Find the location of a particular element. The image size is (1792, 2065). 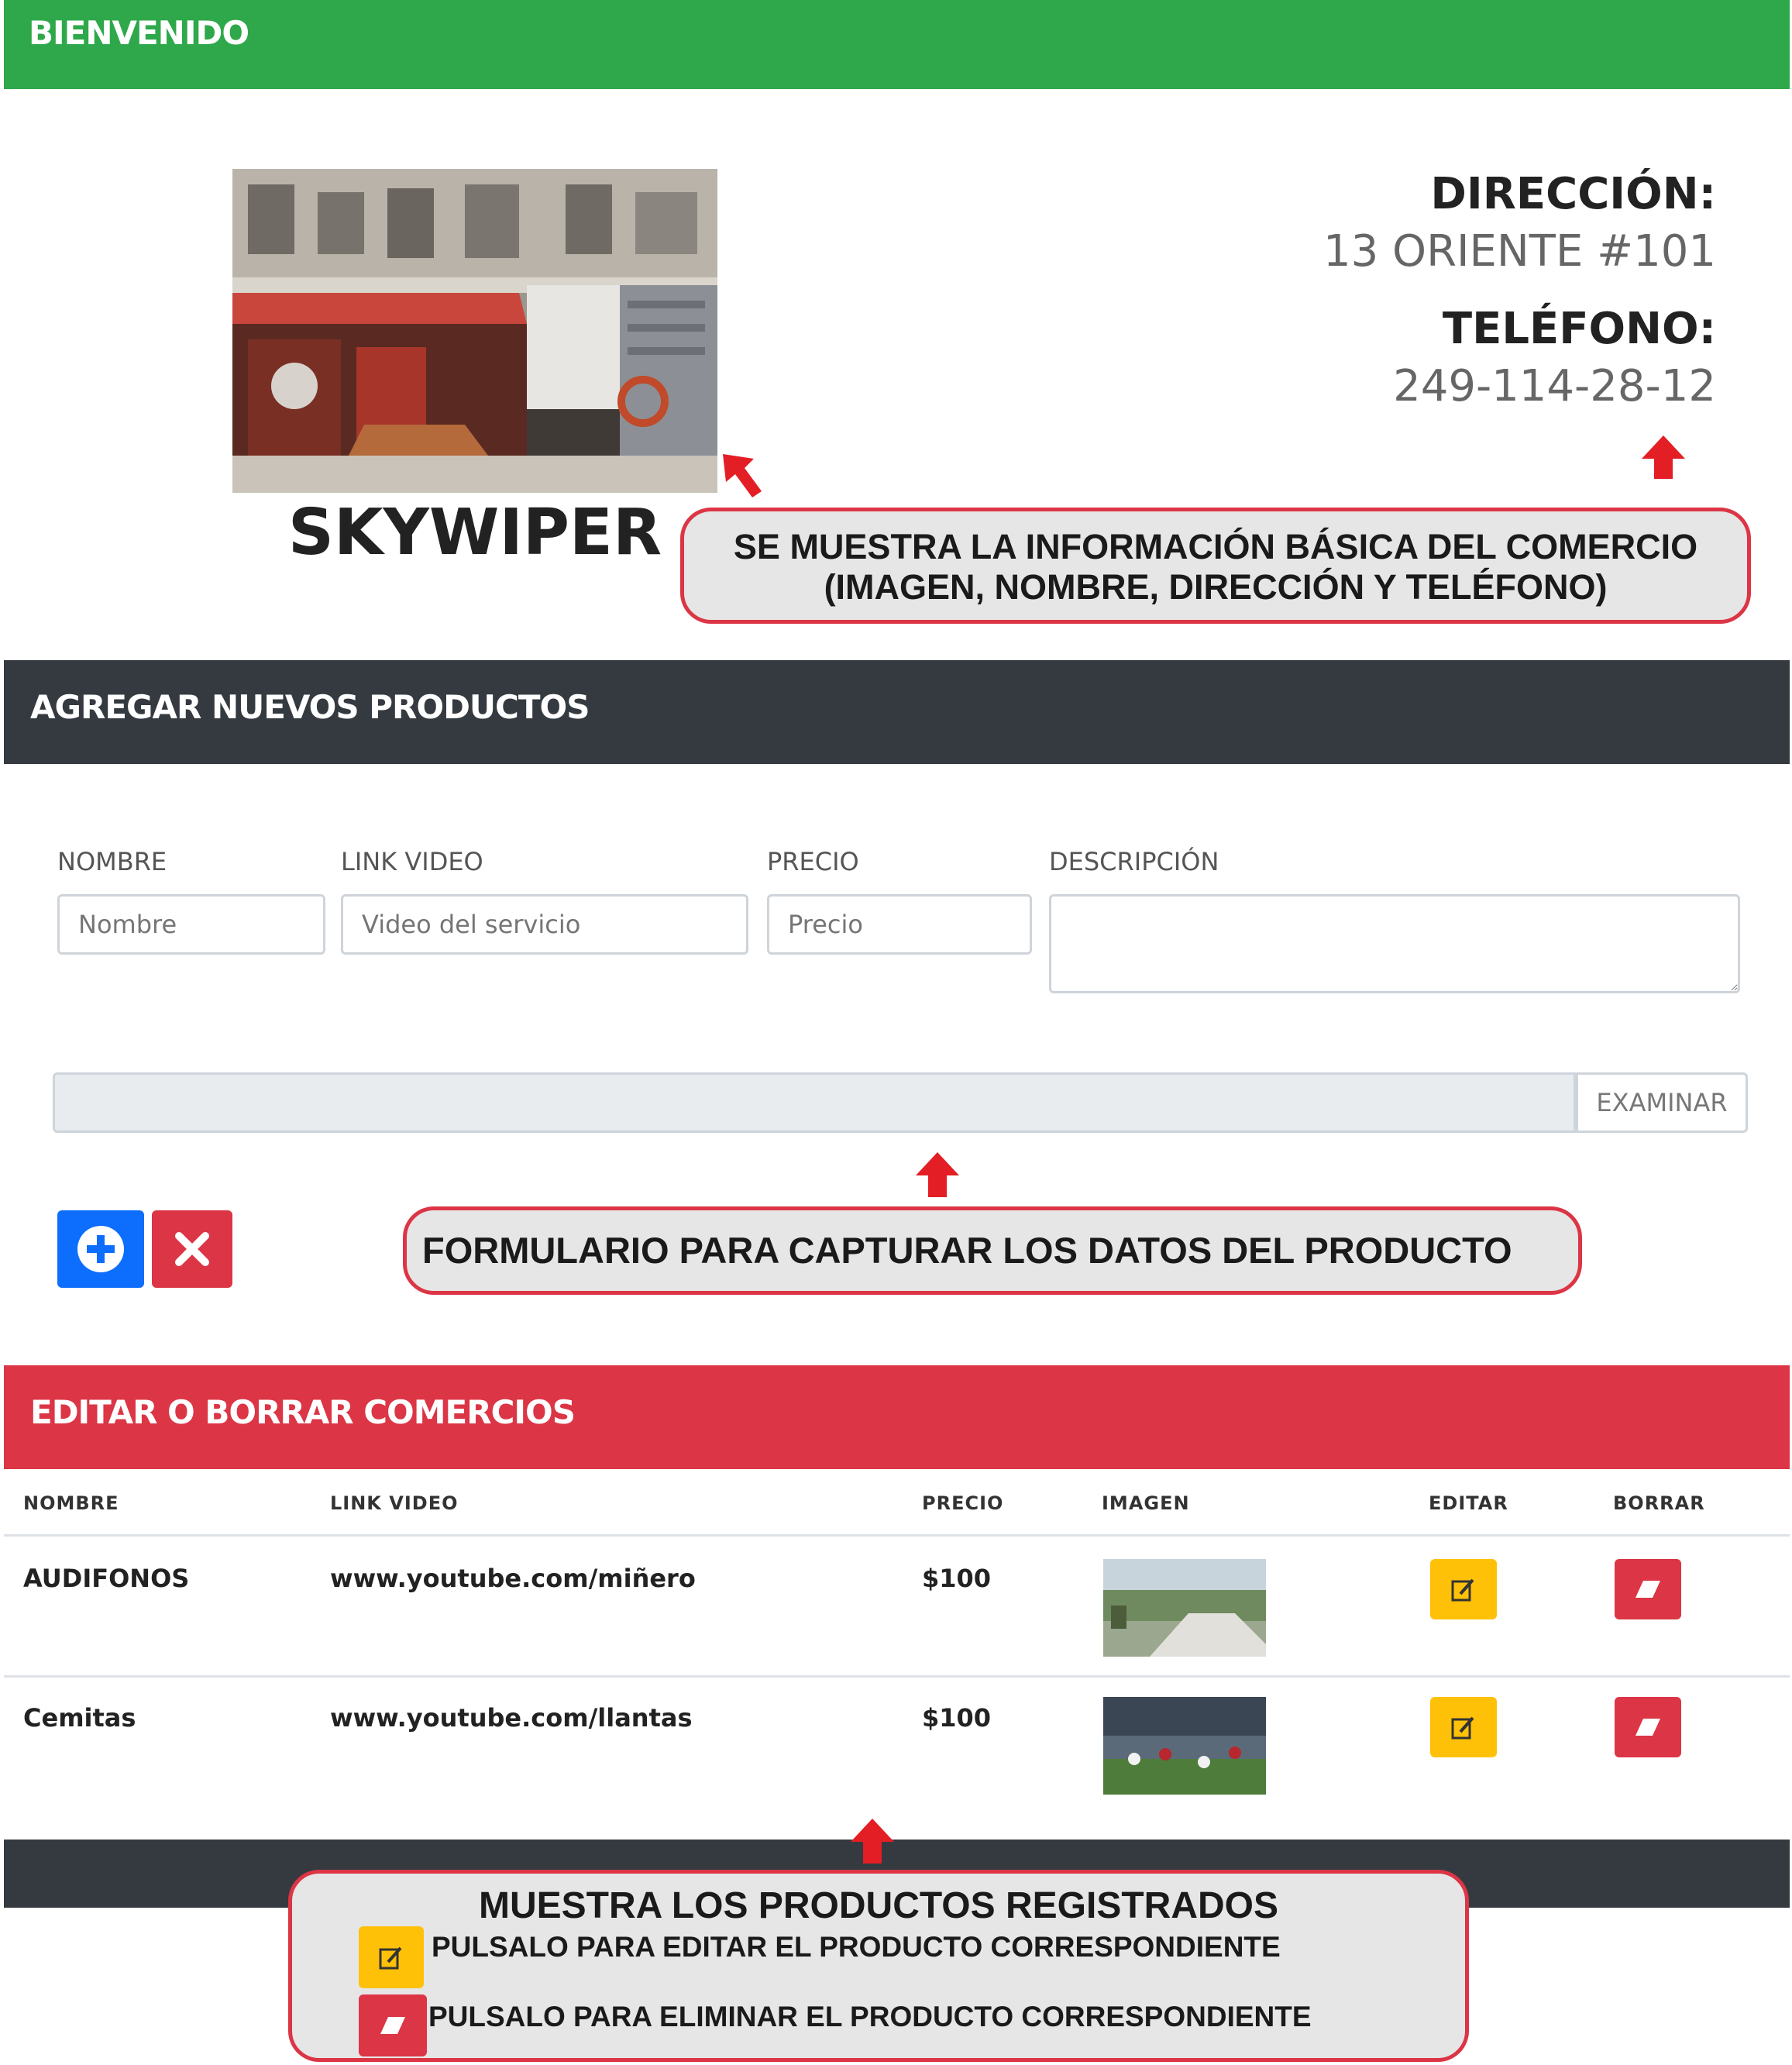

row1-delete-button is located at coordinates (1648, 1589).